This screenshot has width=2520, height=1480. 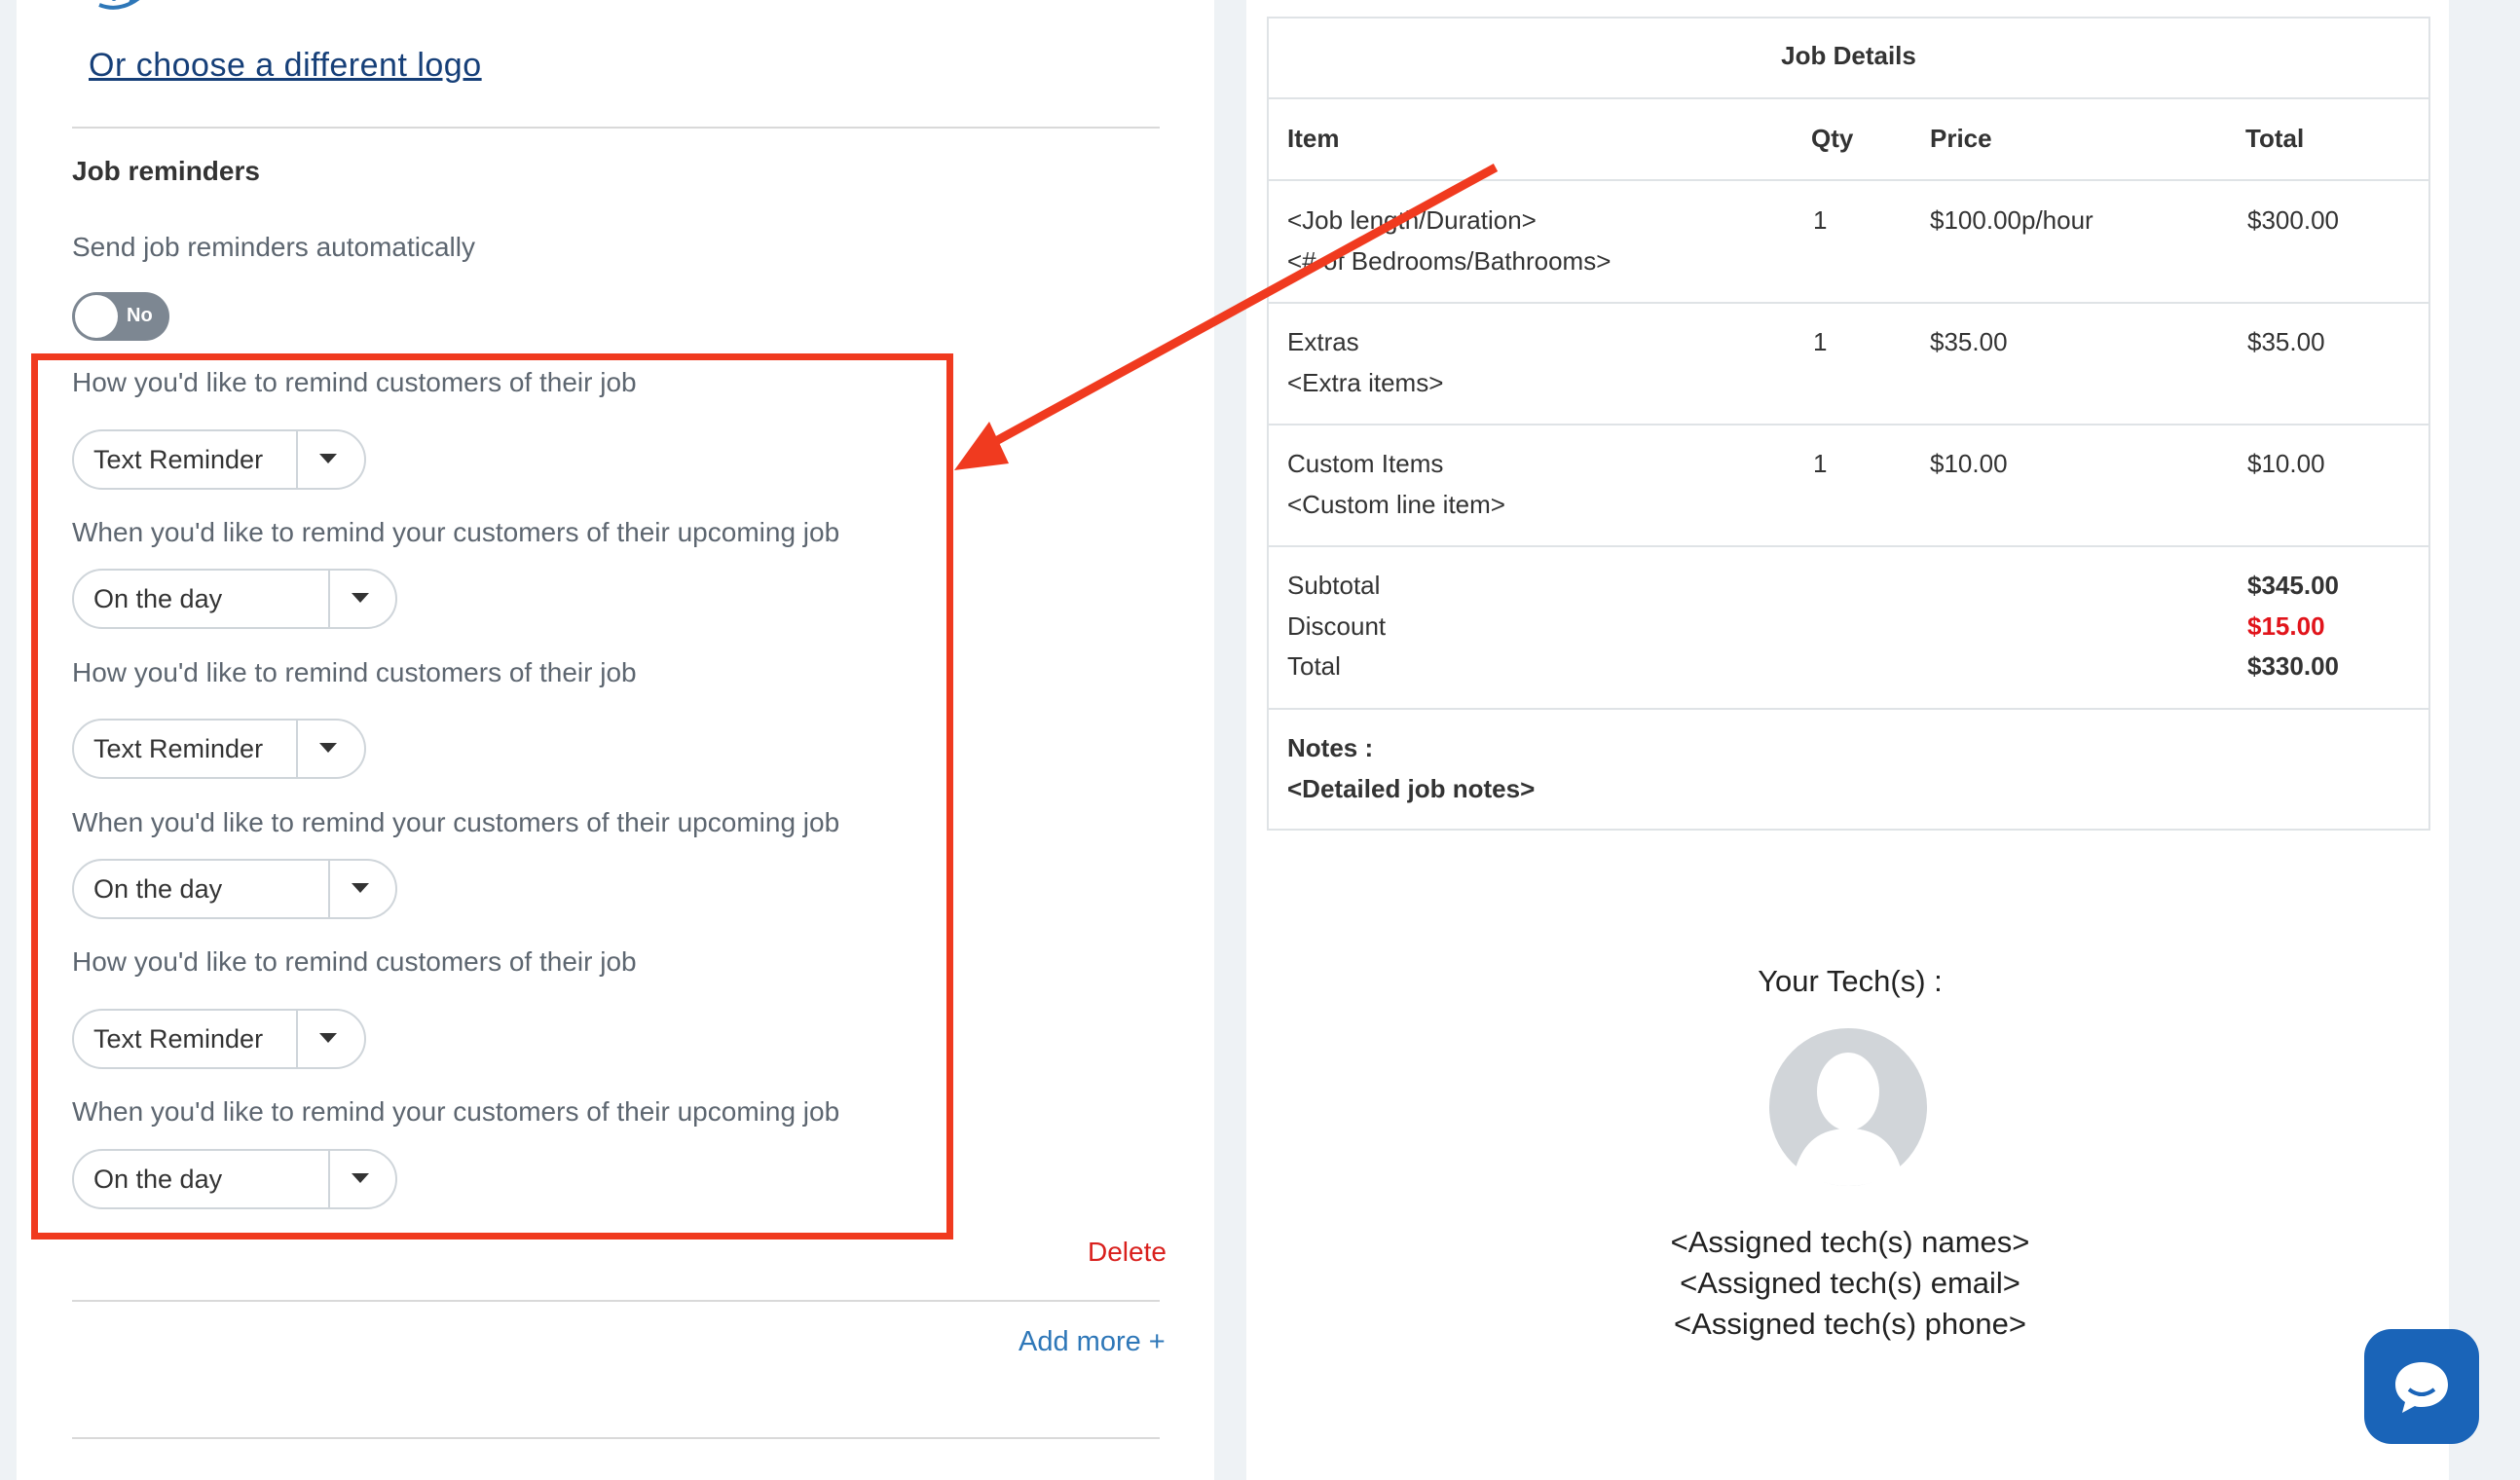 What do you see at coordinates (1969, 463) in the screenshot?
I see `row-price: $10.00` at bounding box center [1969, 463].